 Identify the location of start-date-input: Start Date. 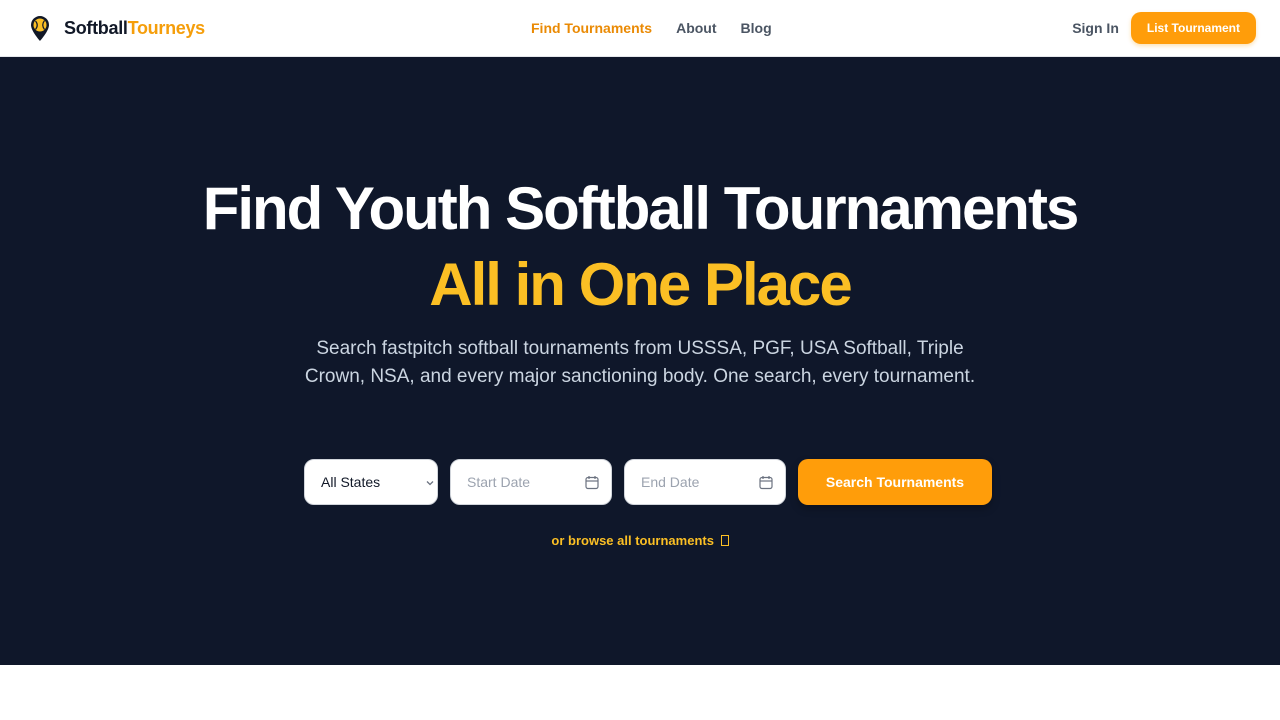
(531, 482).